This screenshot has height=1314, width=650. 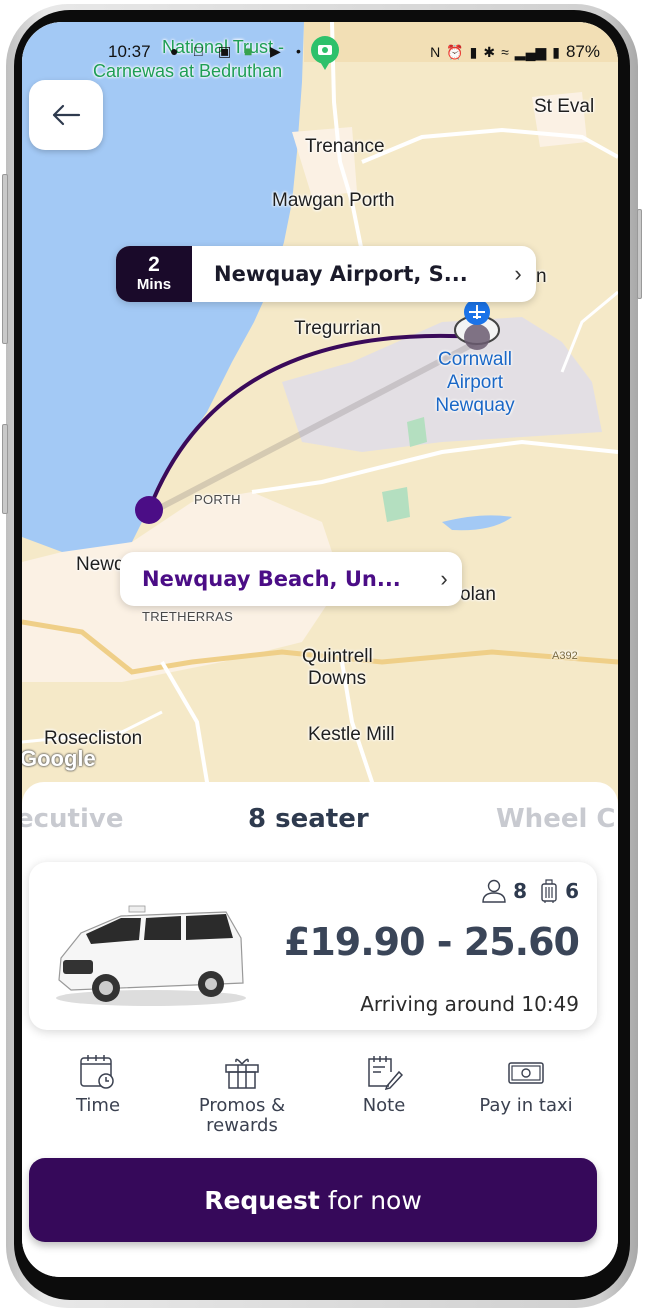 I want to click on action-label: Note, so click(x=384, y=1105).